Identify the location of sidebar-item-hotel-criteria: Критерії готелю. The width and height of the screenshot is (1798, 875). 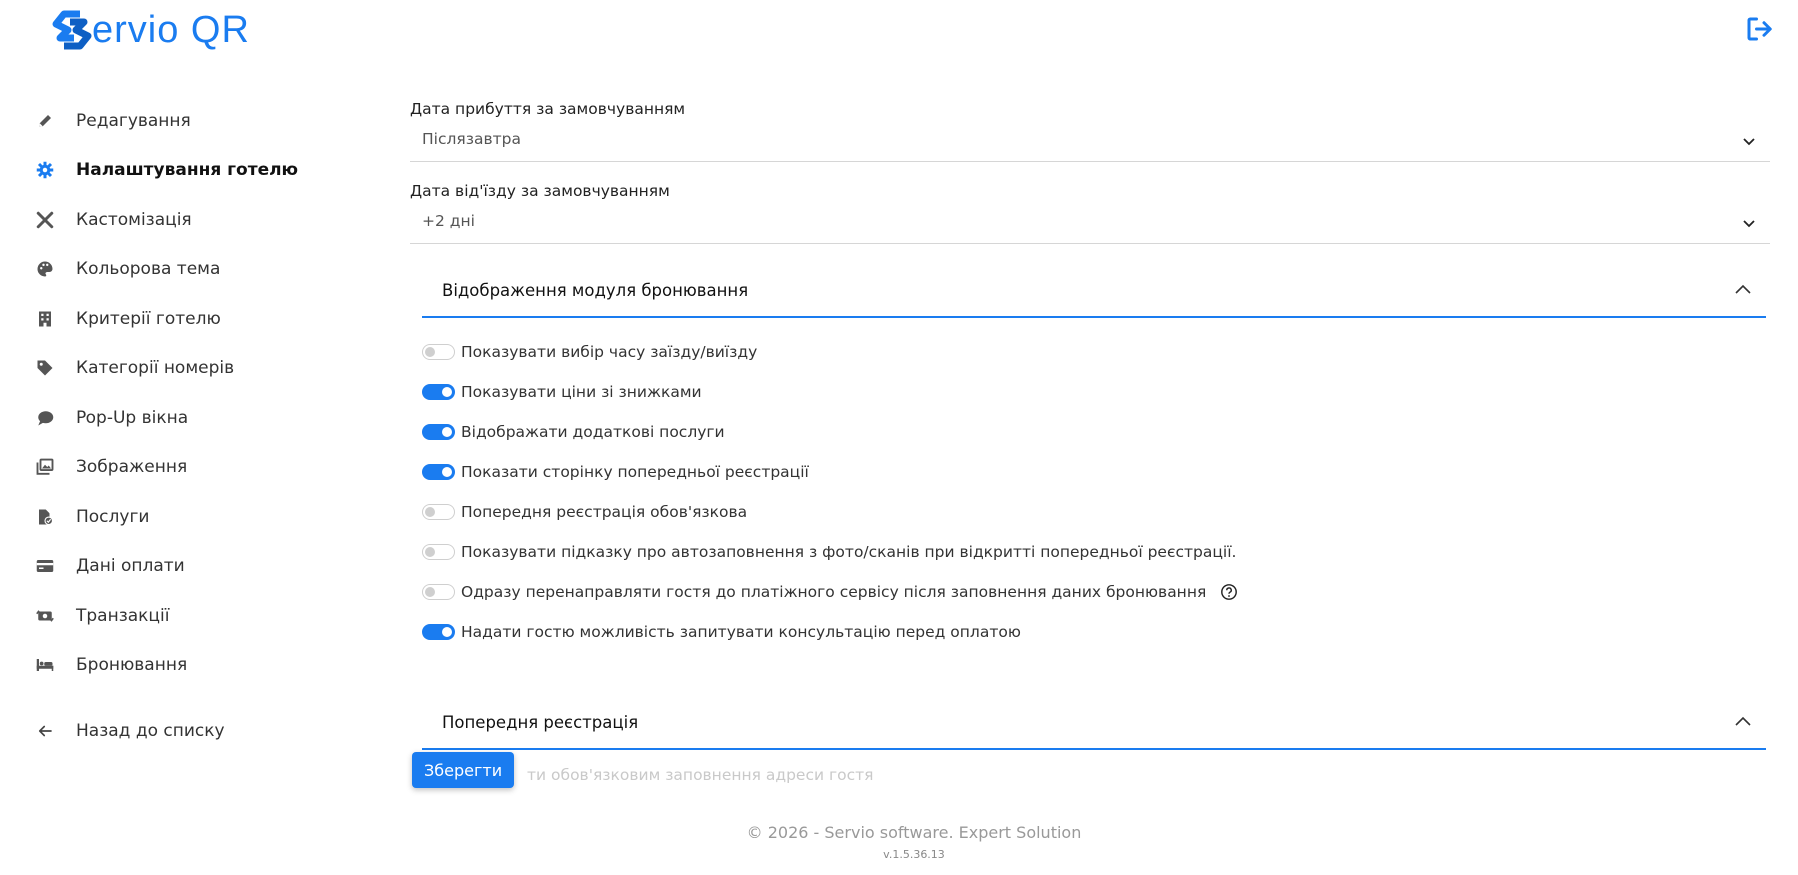
(199, 319).